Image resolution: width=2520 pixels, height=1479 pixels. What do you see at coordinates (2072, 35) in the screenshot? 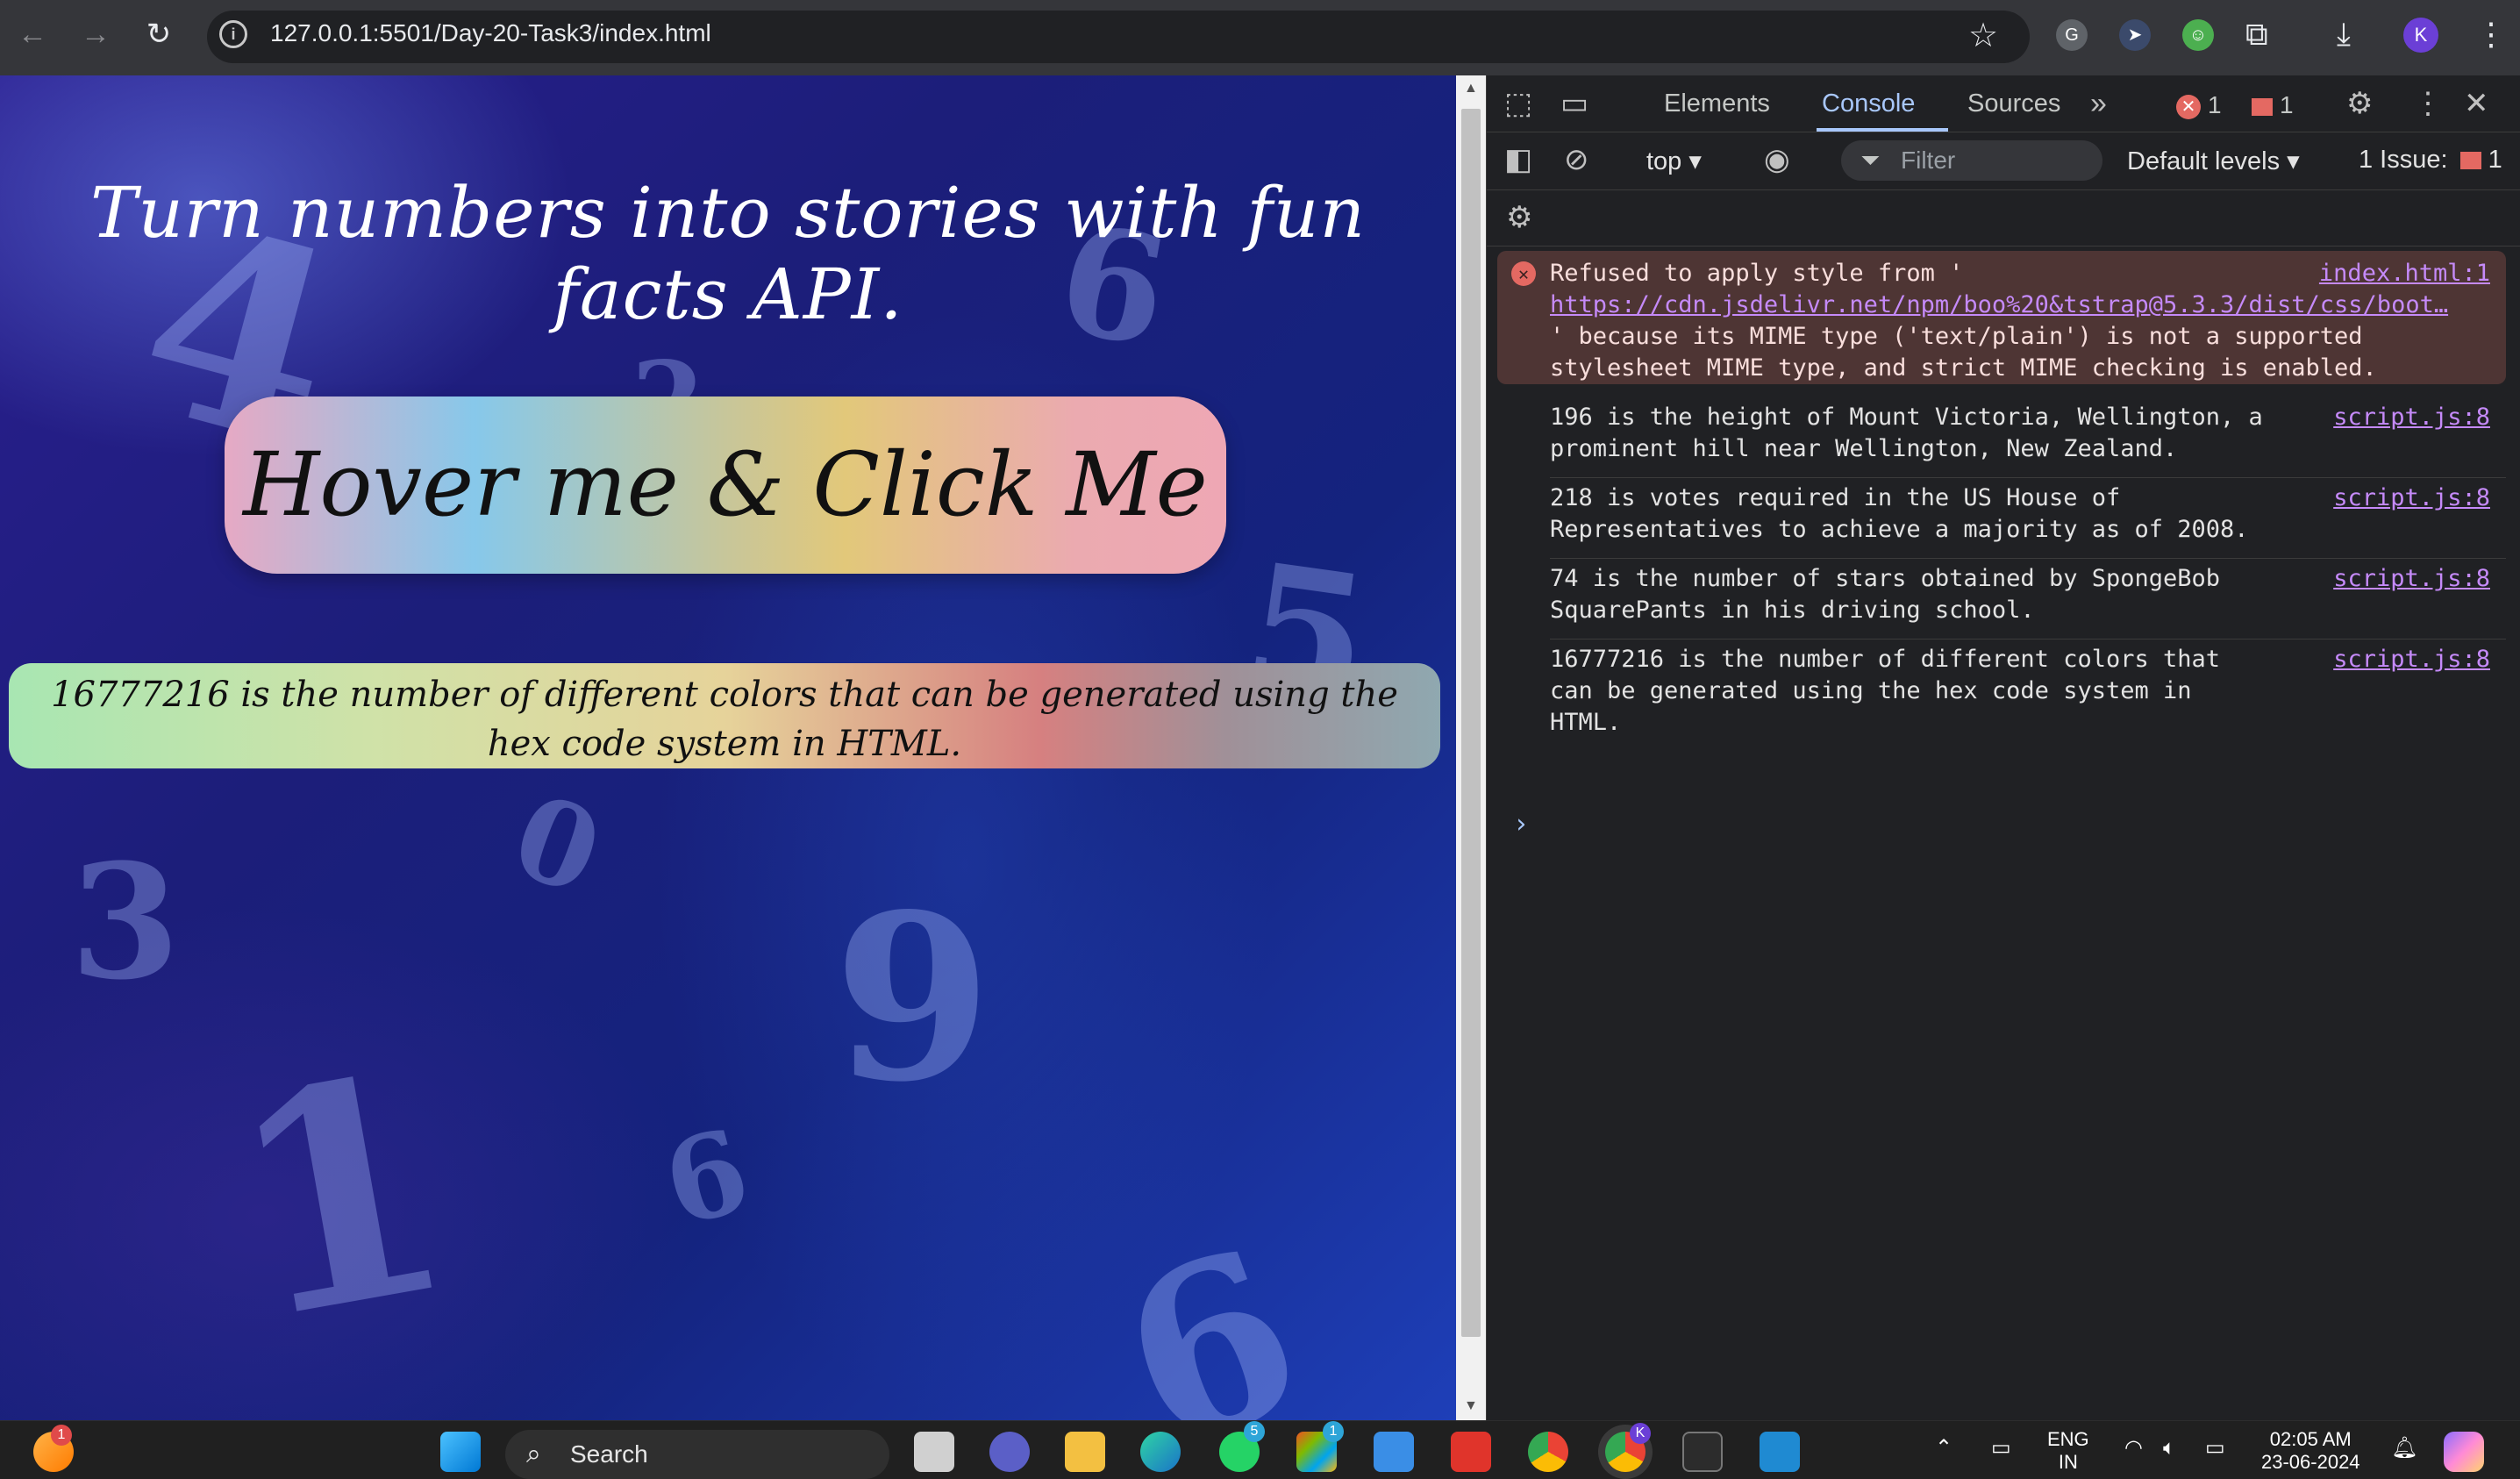
I see `grammarly-extension-icon: G` at bounding box center [2072, 35].